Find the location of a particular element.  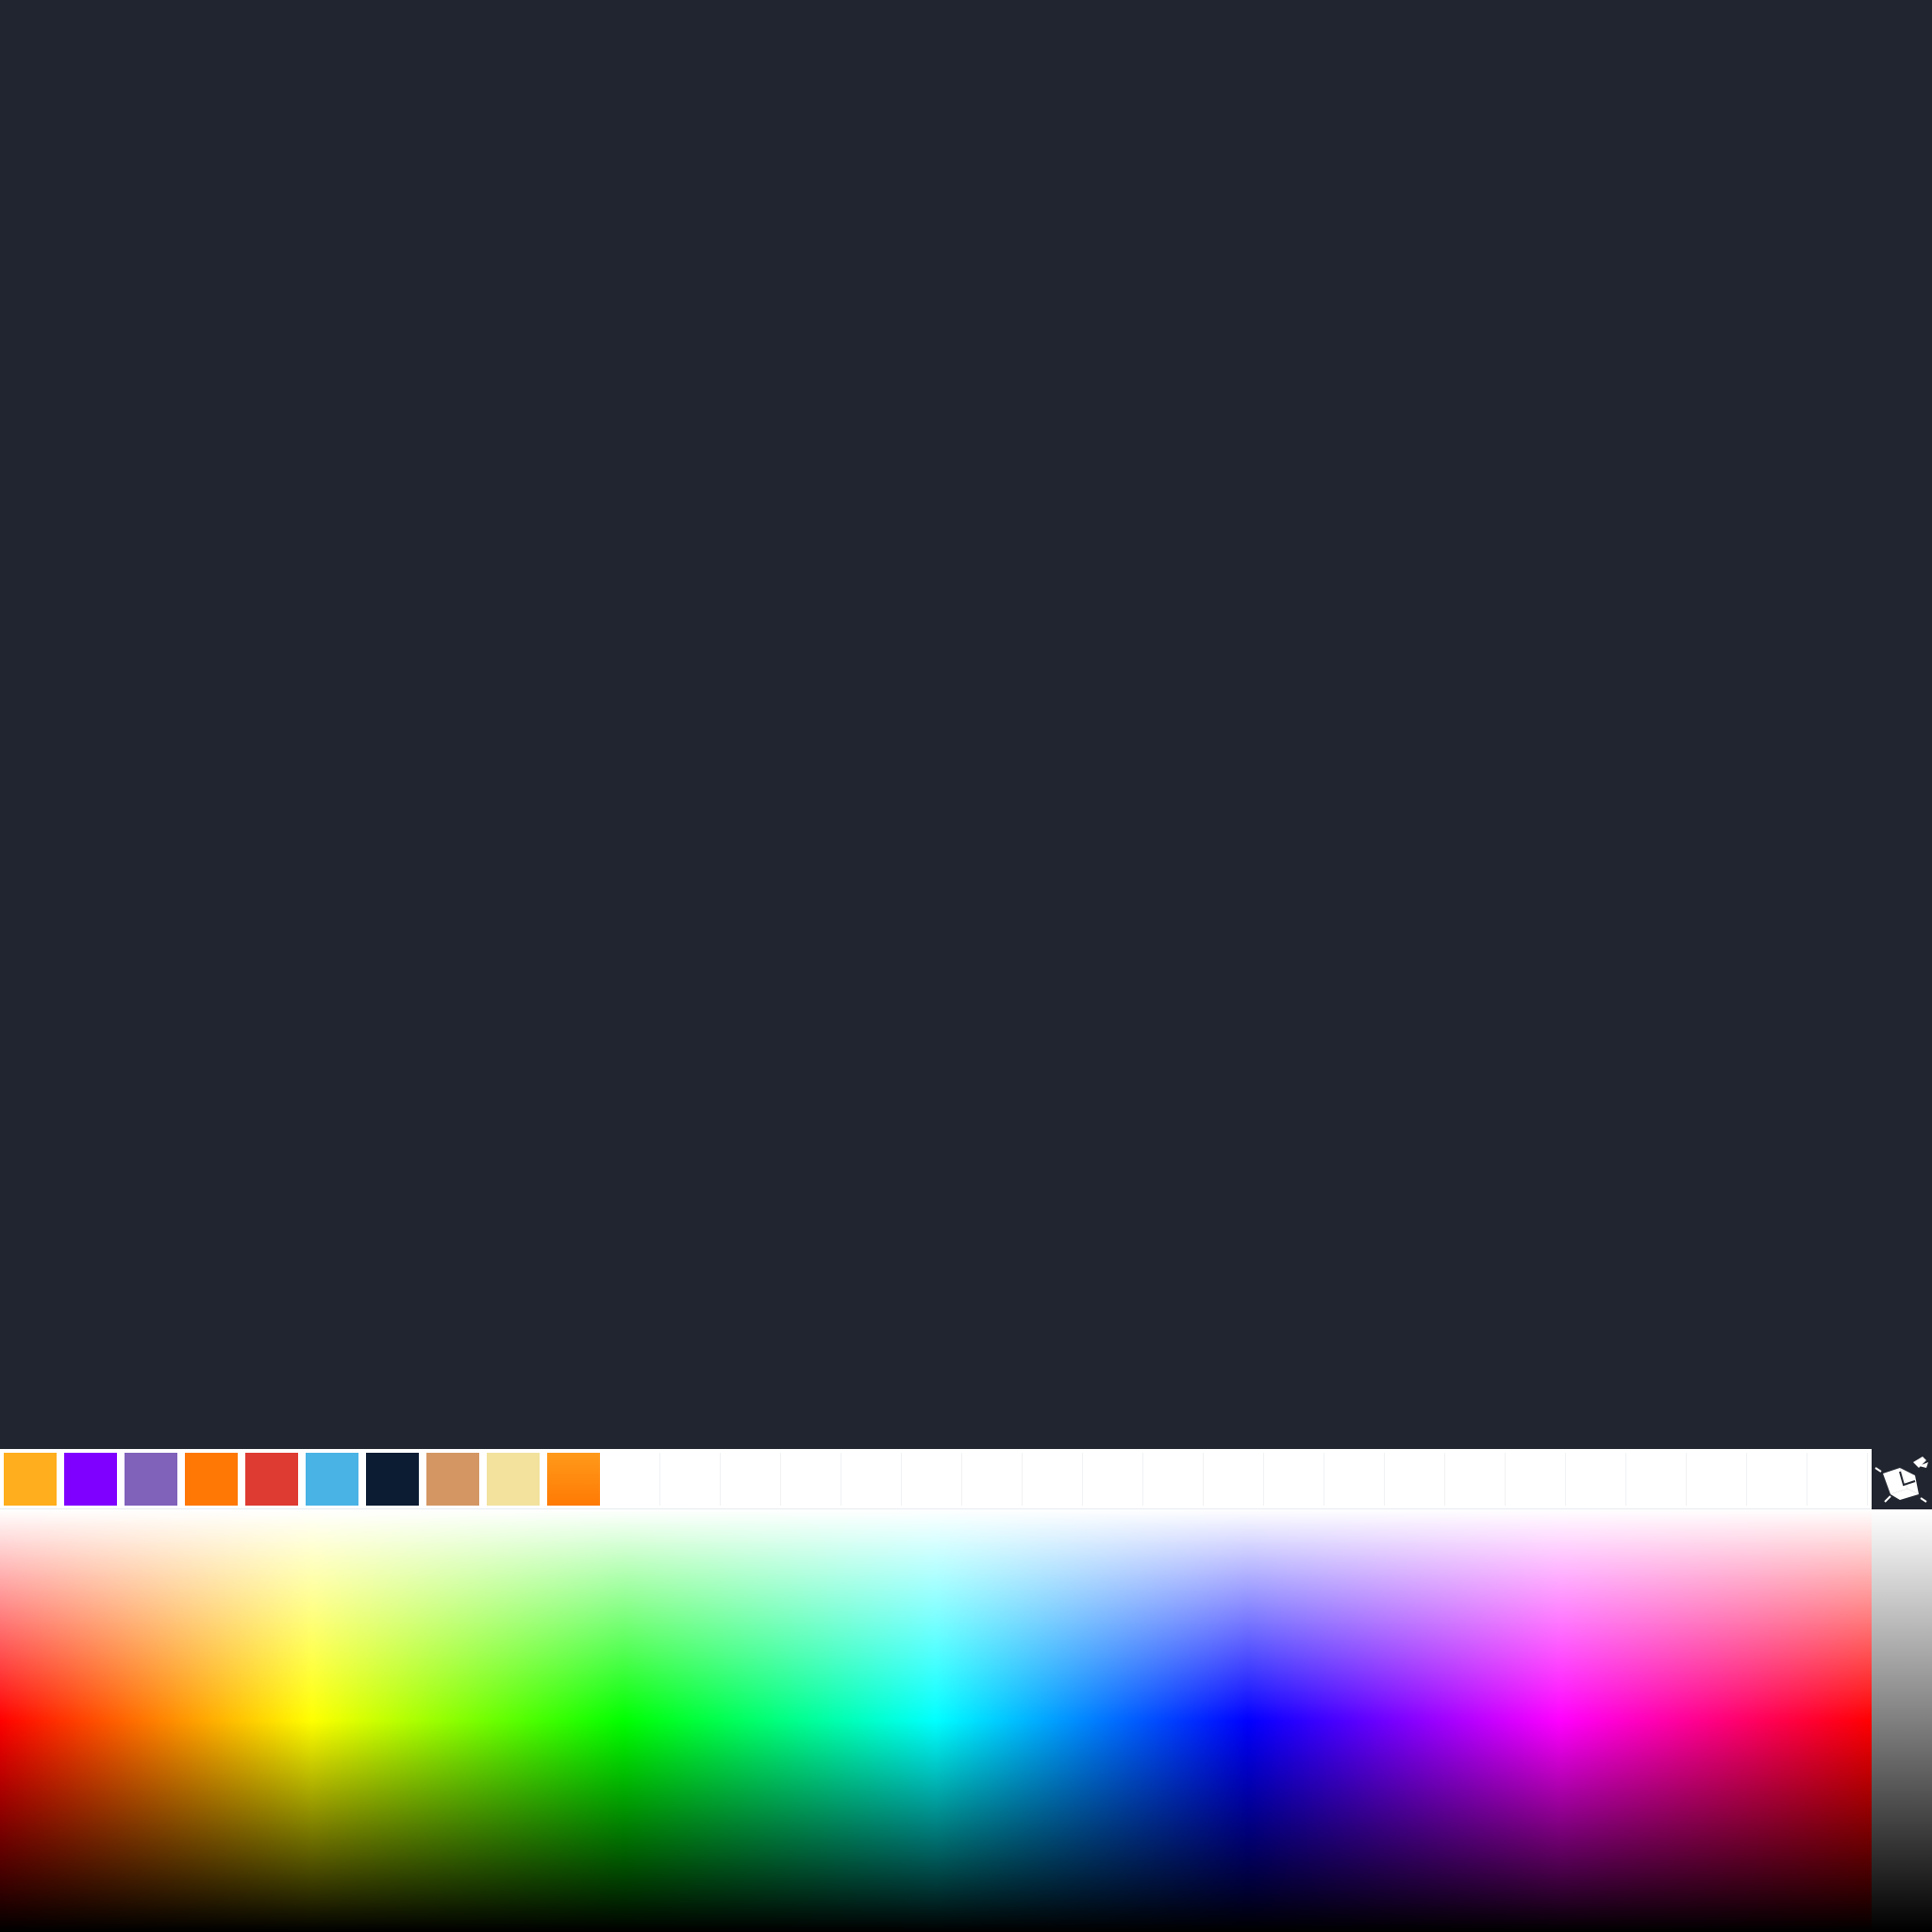

paint-bucket-splash-icon is located at coordinates (1901, 1480).